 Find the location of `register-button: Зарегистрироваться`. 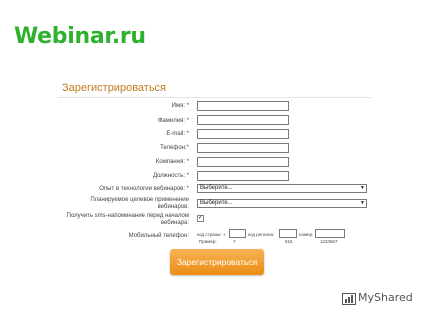

register-button: Зарегистрироваться is located at coordinates (217, 262).